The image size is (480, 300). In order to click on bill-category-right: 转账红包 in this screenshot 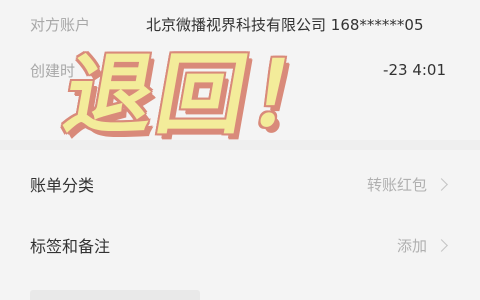, I will do `click(407, 184)`.